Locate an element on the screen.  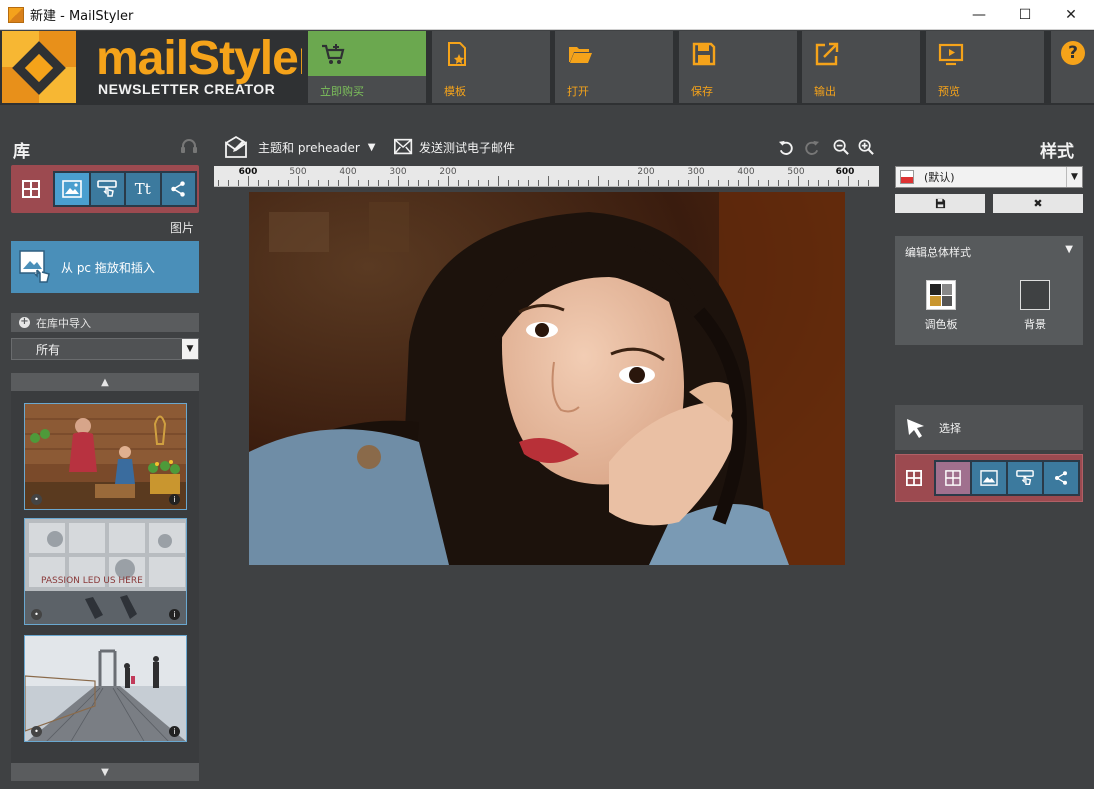
gardening-image is located at coordinates (105, 456).